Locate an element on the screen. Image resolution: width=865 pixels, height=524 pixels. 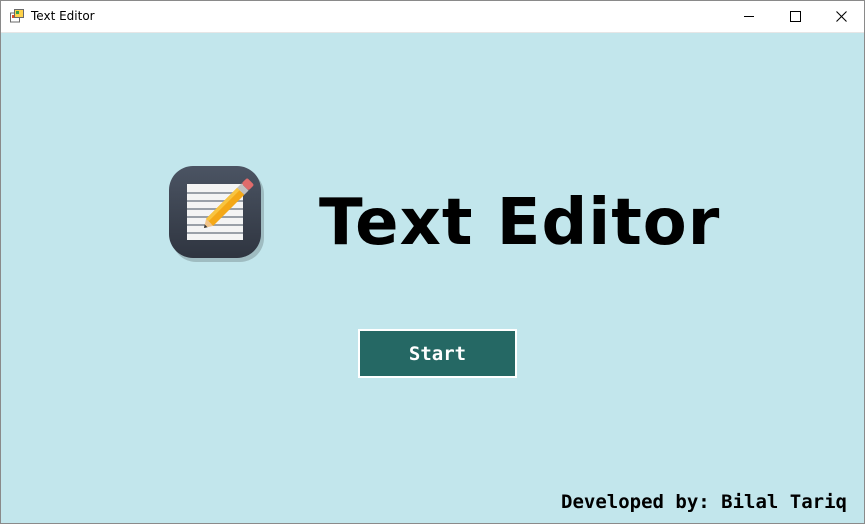
start-button: Start is located at coordinates (437, 353).